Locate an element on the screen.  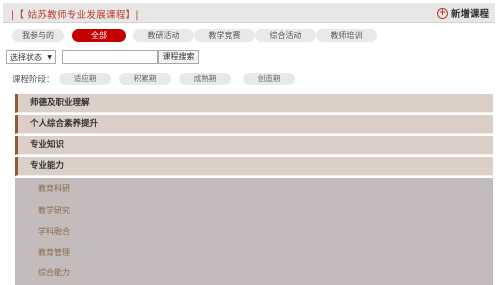
stage-accumulation: 积累期 is located at coordinates (145, 79).